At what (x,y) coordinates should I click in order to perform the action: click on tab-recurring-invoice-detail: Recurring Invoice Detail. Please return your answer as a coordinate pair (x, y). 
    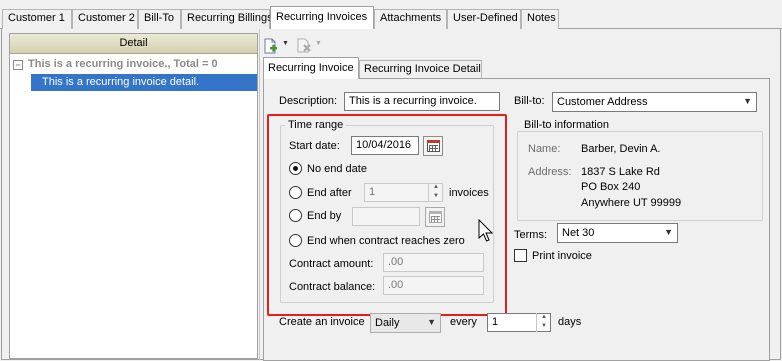
    Looking at the image, I should click on (420, 69).